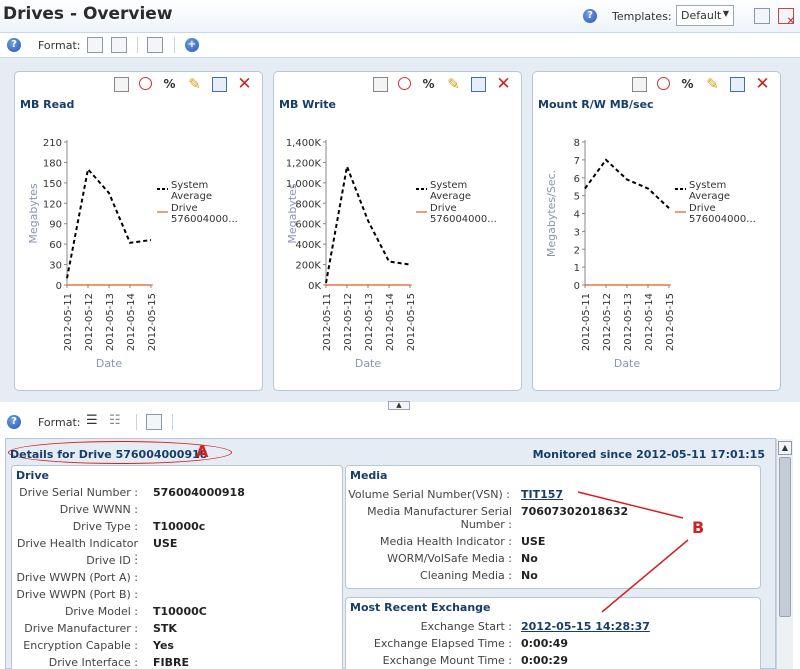 The height and width of the screenshot is (669, 800). Describe the element at coordinates (109, 454) in the screenshot. I see `details-title: Details for Drive 576004000918` at that location.